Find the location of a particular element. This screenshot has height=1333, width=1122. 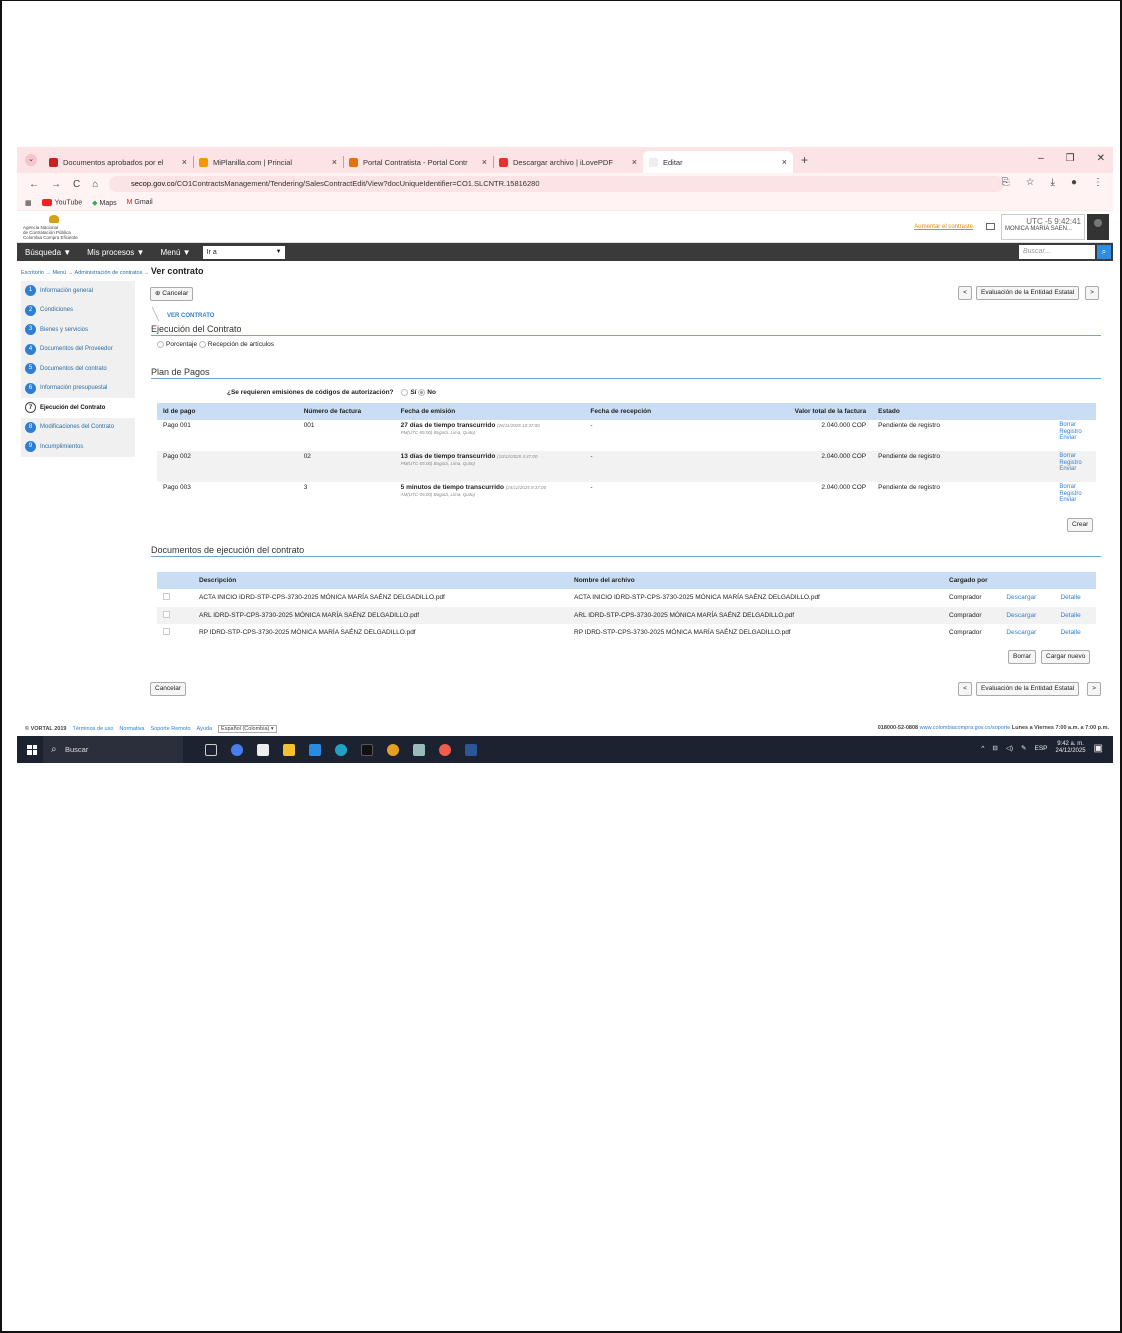

terminos-link: Términos de uso is located at coordinates (92, 729).